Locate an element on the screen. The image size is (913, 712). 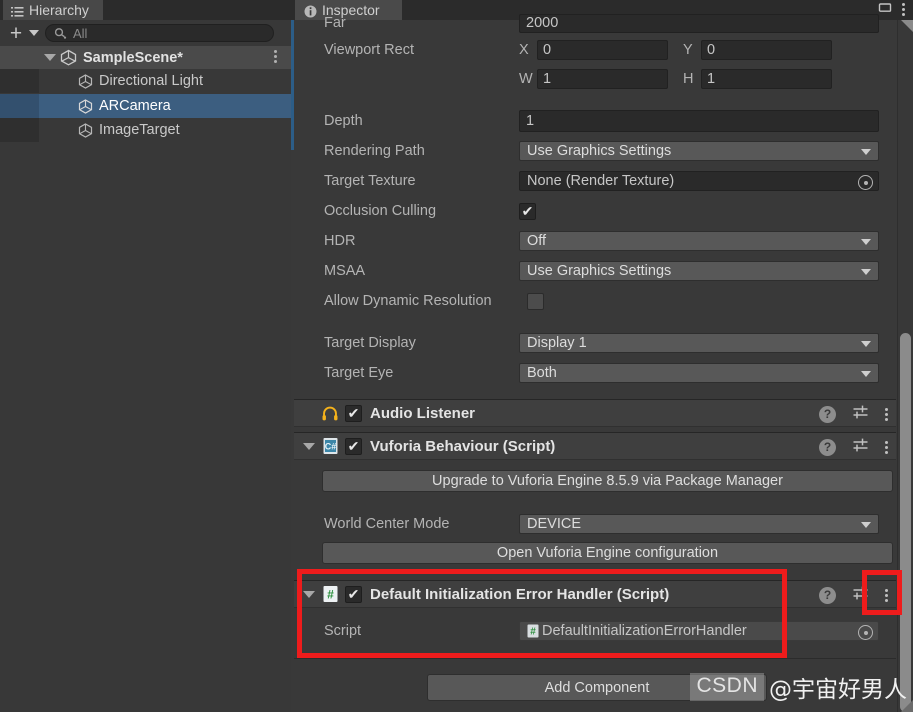
audio-listener-enabled-checkbox: ✔ is located at coordinates (353, 413).